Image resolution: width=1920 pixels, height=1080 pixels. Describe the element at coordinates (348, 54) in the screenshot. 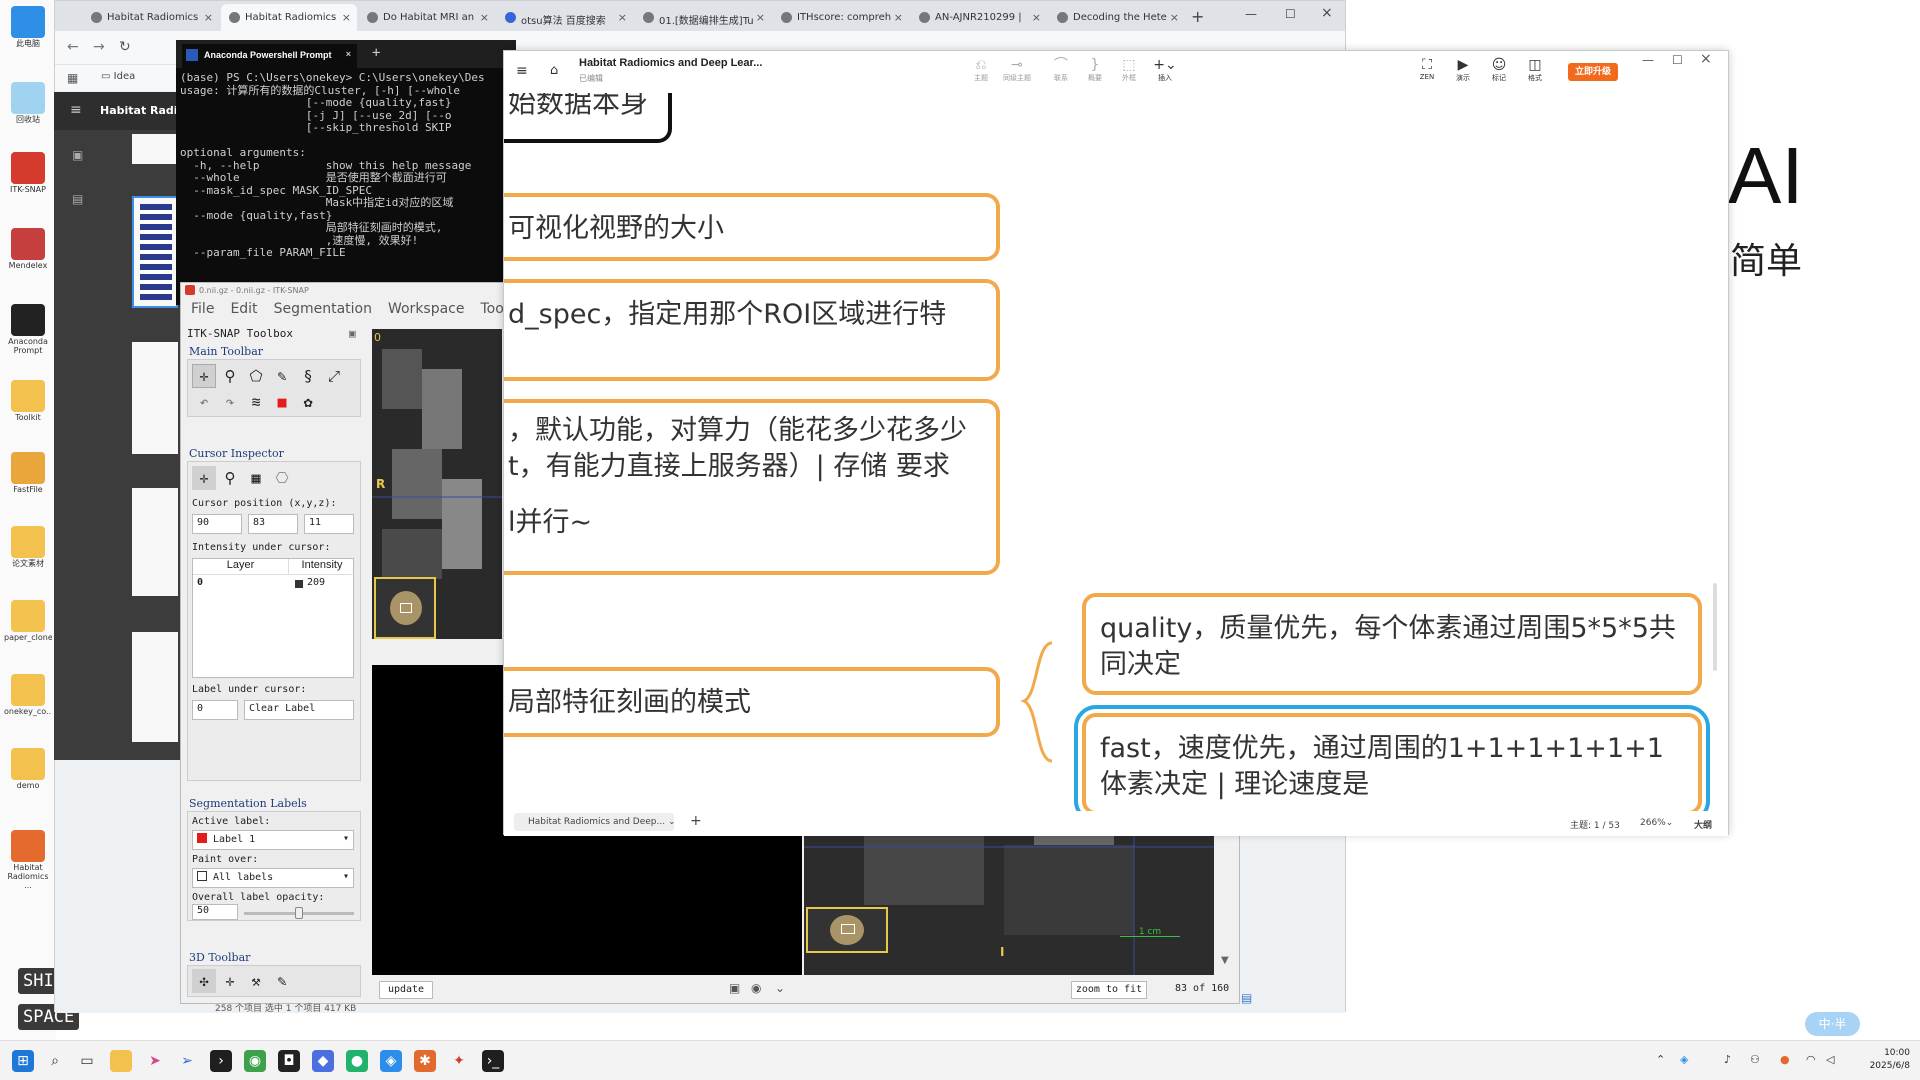

I see `terminal-tab-close-icon: ×` at that location.